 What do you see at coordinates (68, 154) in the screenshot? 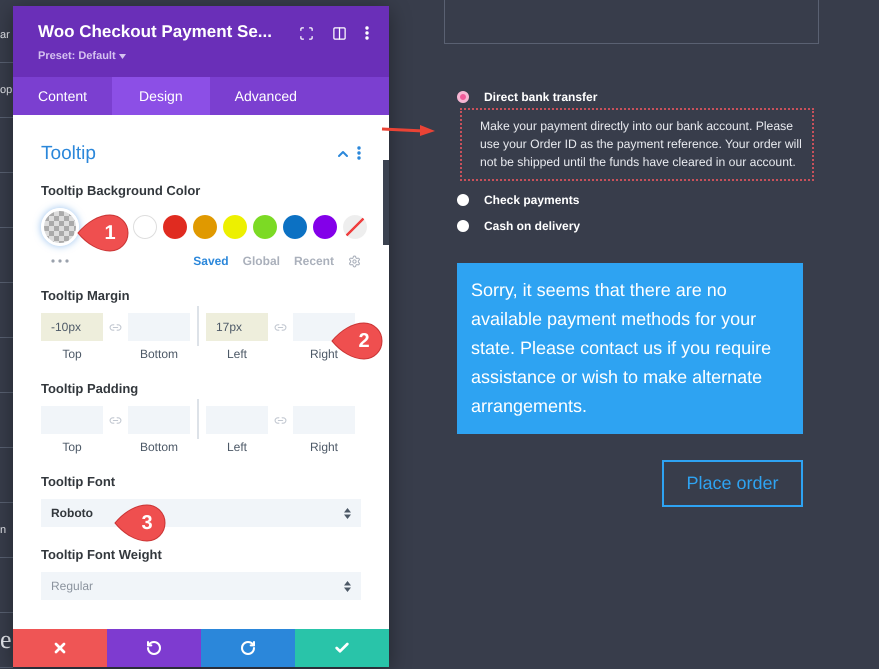
I see `section-title: Tooltip` at bounding box center [68, 154].